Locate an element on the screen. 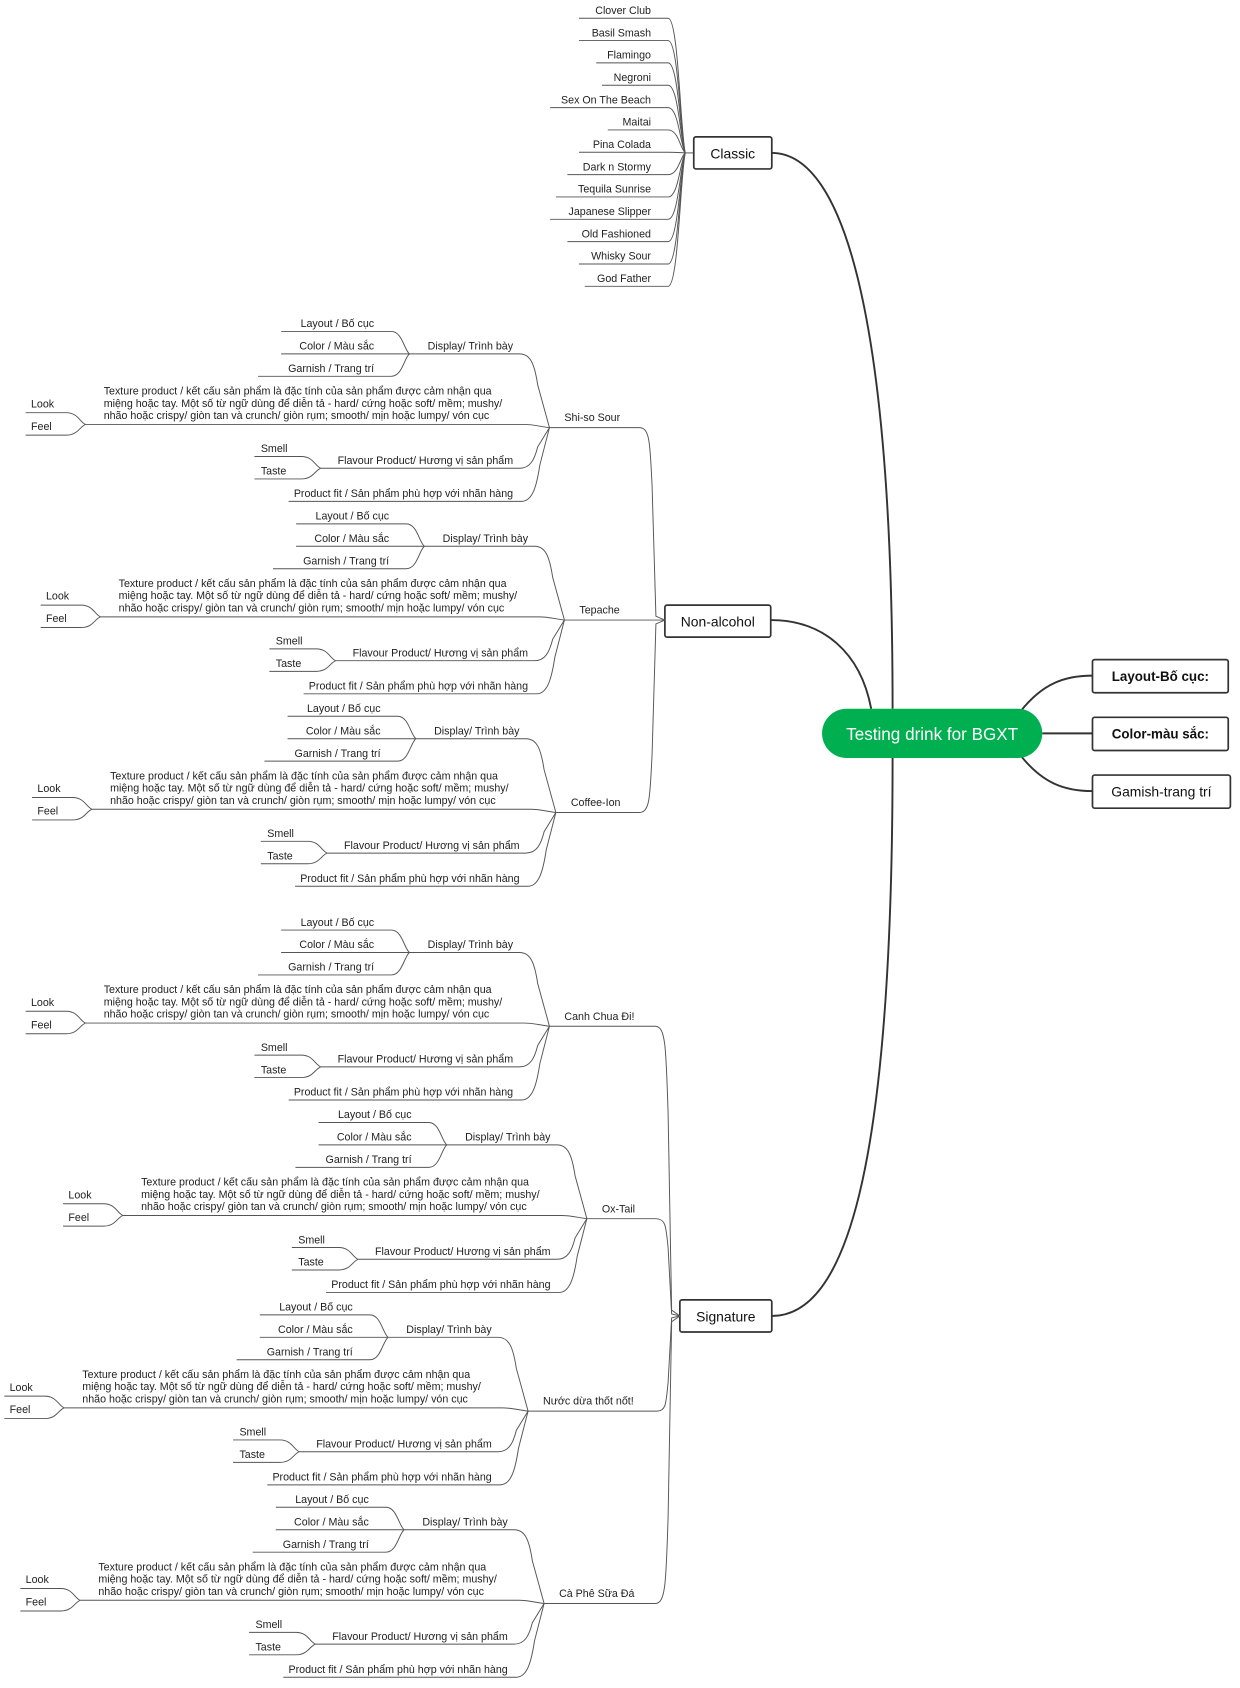  drink-node: Coffee-Ion is located at coordinates (596, 803).